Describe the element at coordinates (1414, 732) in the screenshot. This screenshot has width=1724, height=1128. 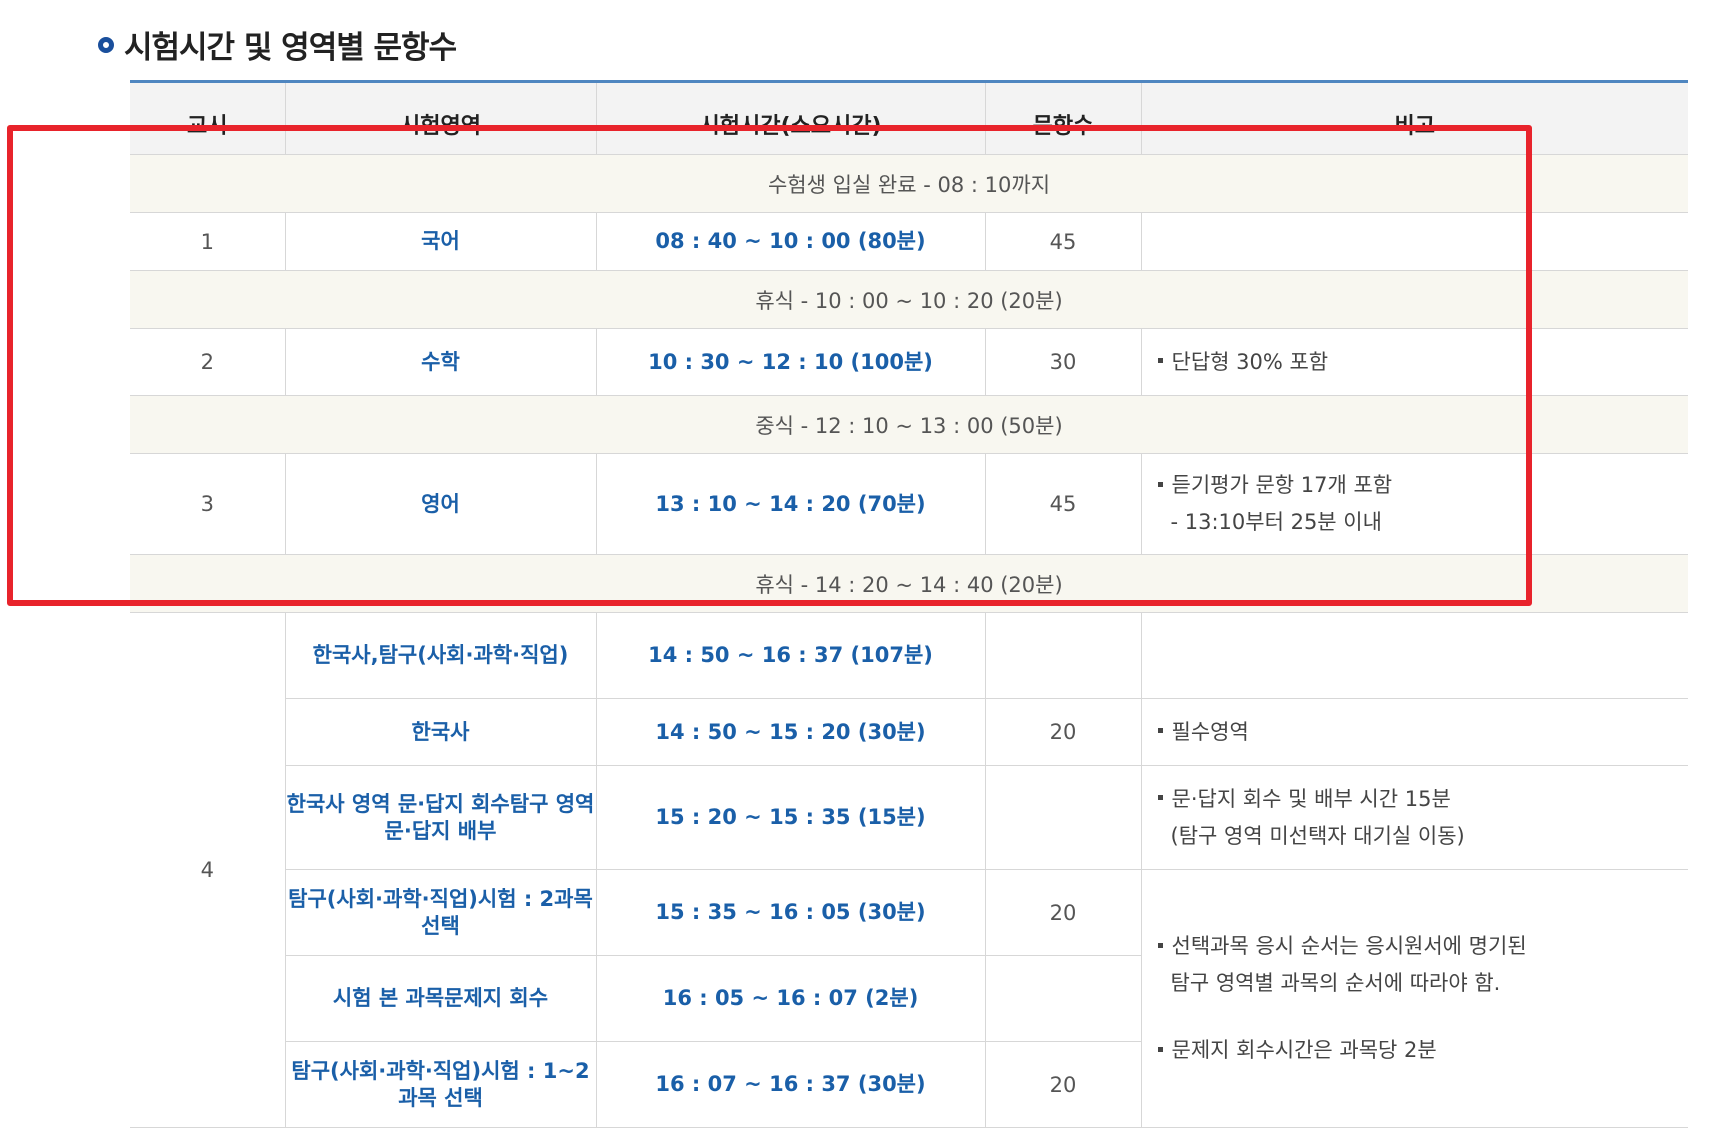
I see `remark-cell: 필수영역` at that location.